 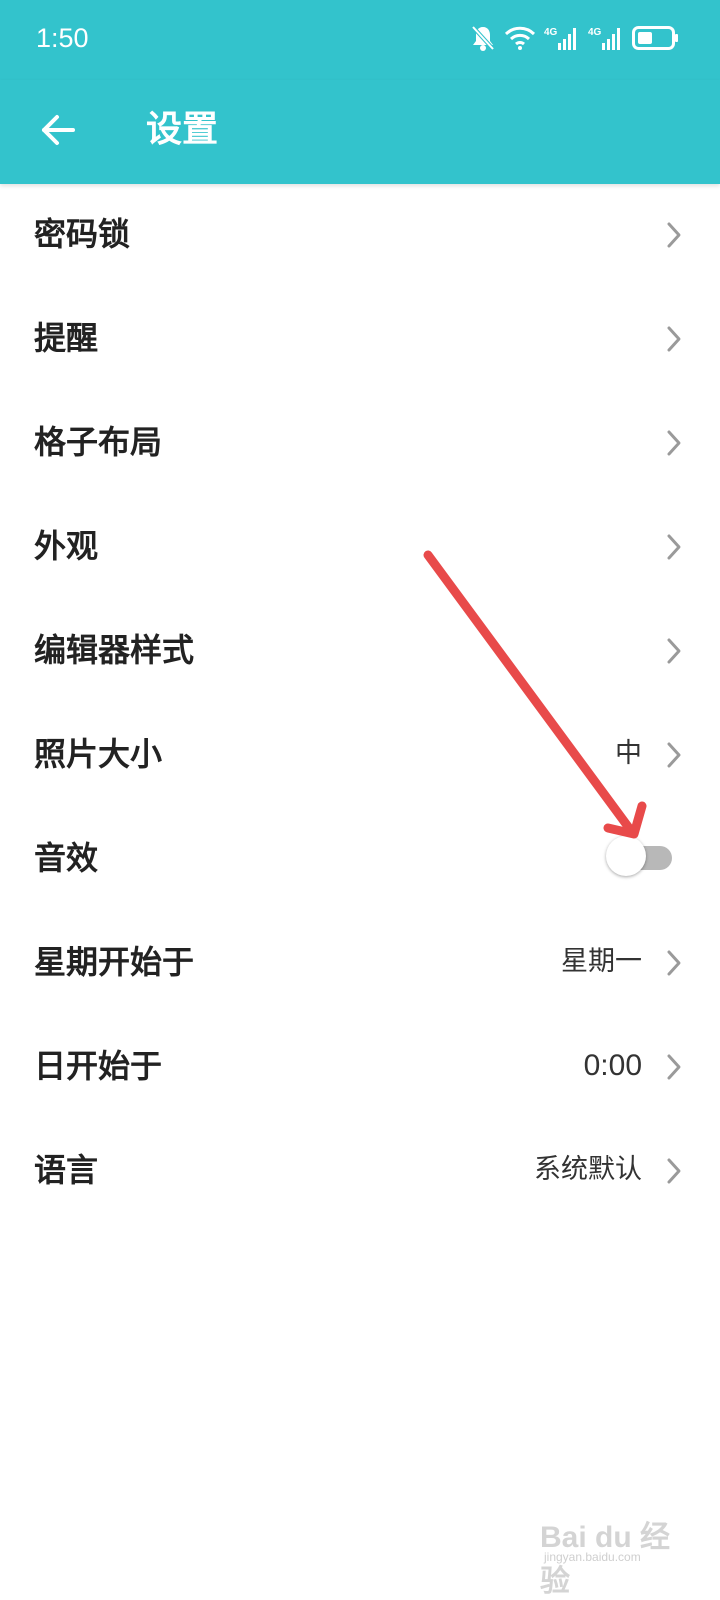 I want to click on status-bar: 1:50 4G 4G, so click(x=360, y=40).